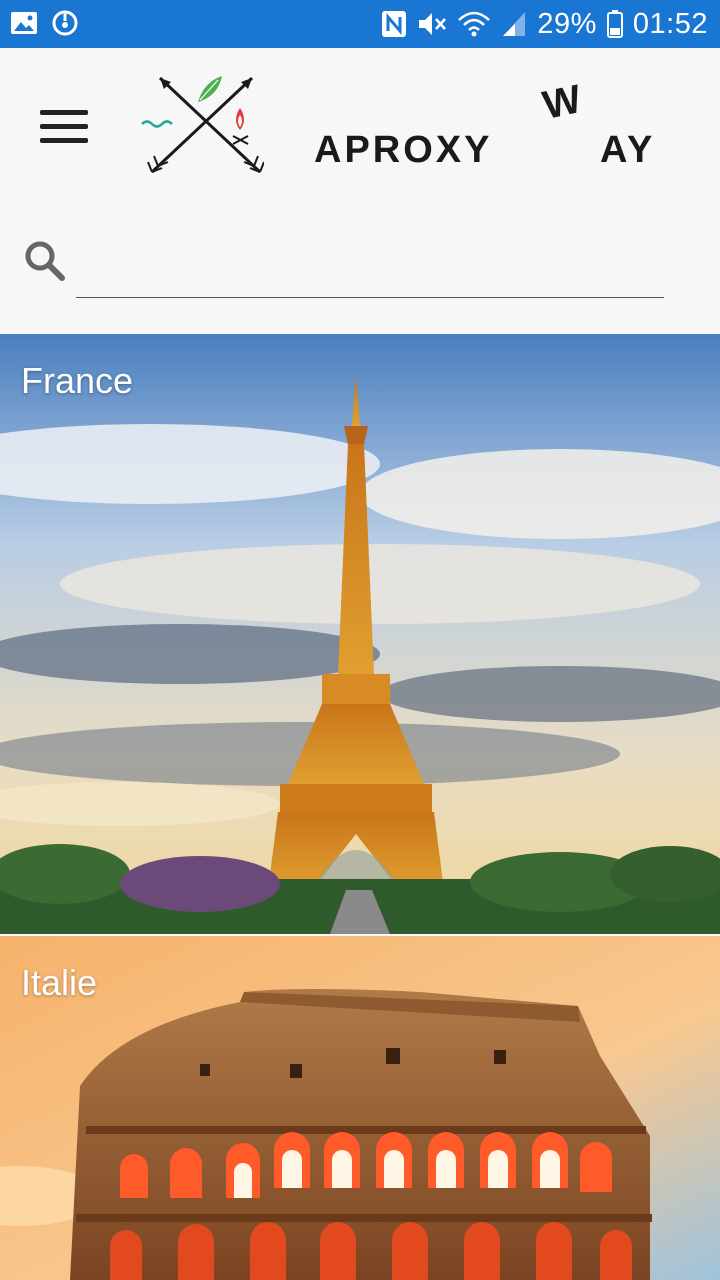 Image resolution: width=720 pixels, height=1280 pixels. Describe the element at coordinates (370, 261) in the screenshot. I see `search-input` at that location.